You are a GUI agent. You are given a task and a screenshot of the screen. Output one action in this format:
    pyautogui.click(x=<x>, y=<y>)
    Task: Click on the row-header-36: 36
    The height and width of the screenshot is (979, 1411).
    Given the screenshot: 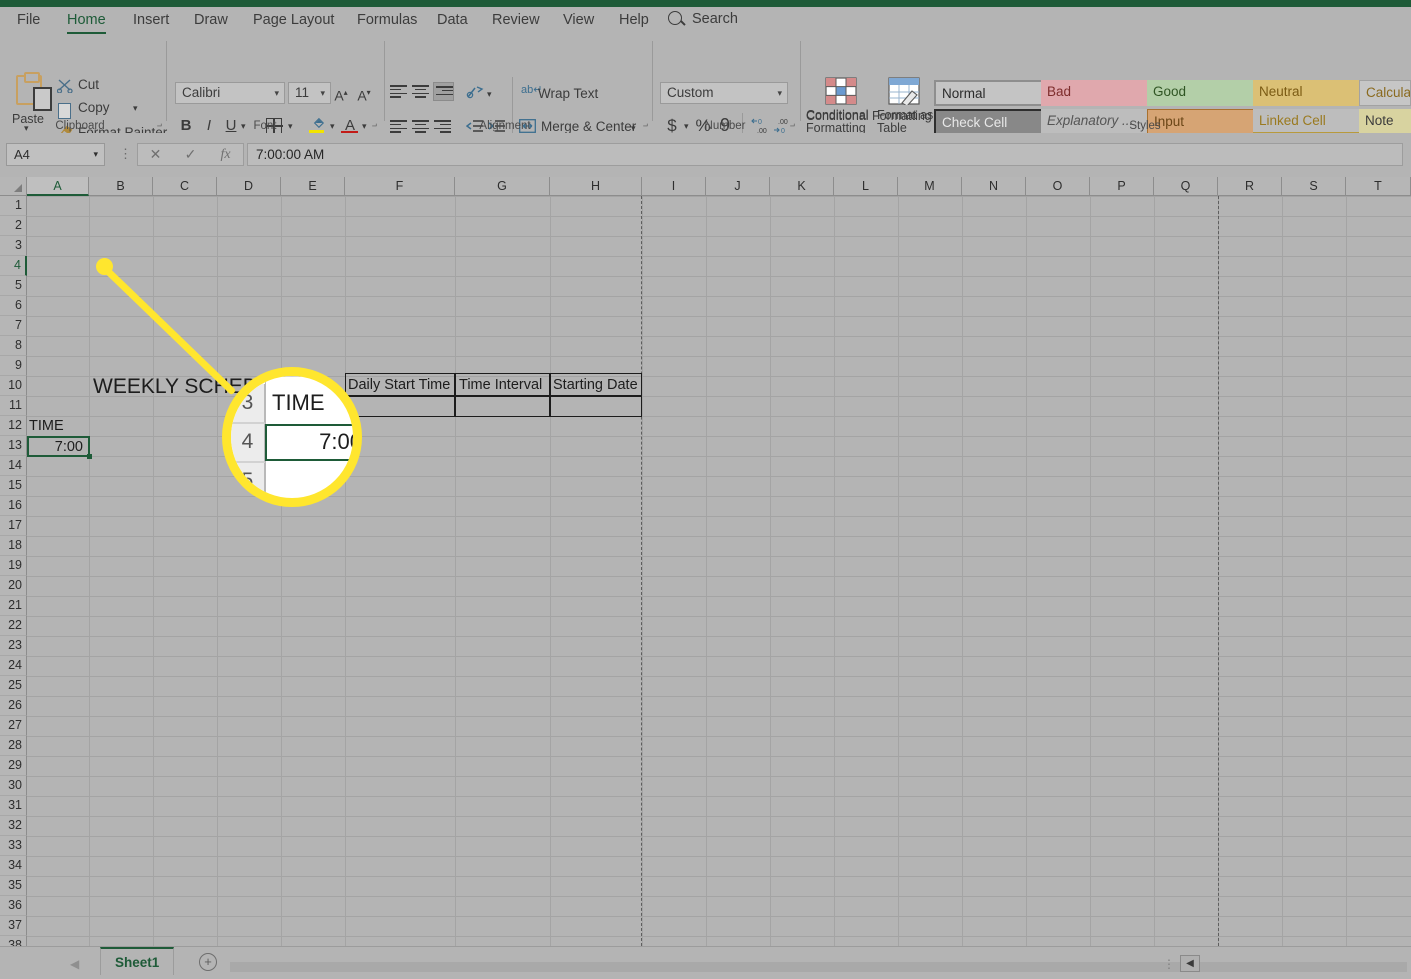 What is the action you would take?
    pyautogui.click(x=13, y=906)
    